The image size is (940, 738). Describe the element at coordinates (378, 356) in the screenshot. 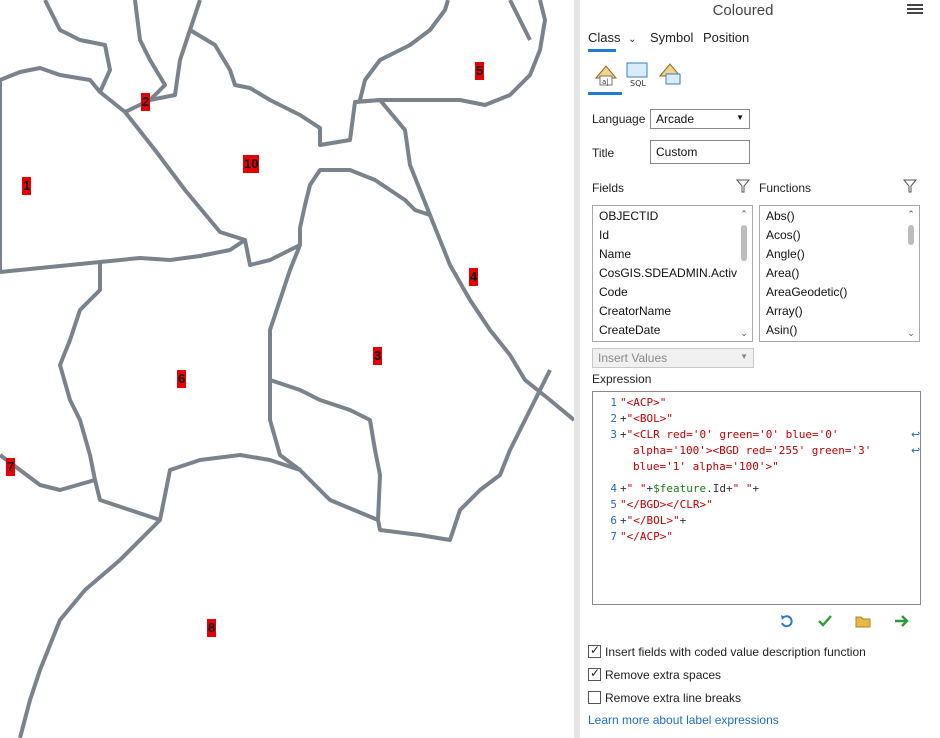

I see `map-label-3: 3` at that location.